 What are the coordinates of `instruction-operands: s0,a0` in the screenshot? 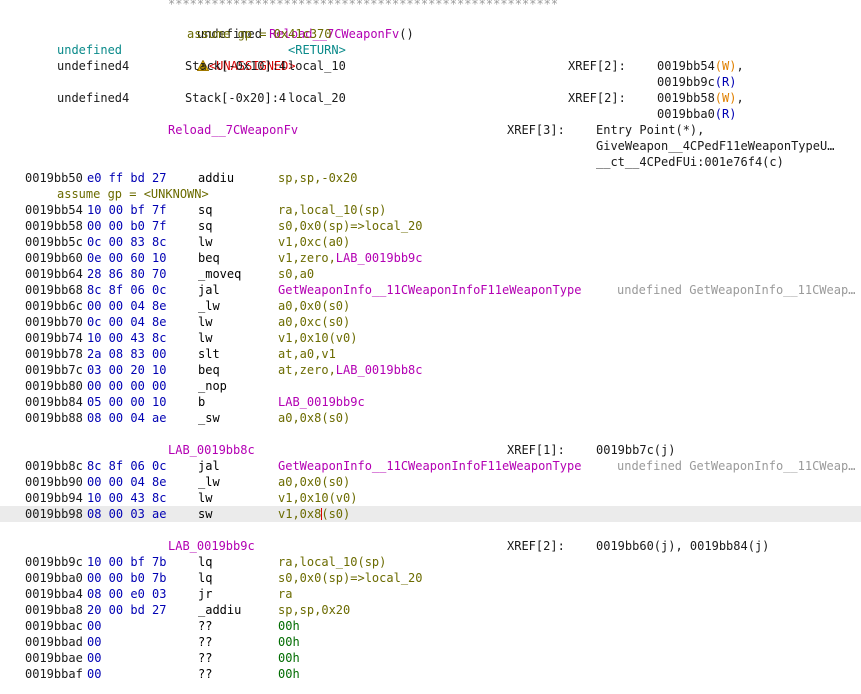 It's located at (296, 274).